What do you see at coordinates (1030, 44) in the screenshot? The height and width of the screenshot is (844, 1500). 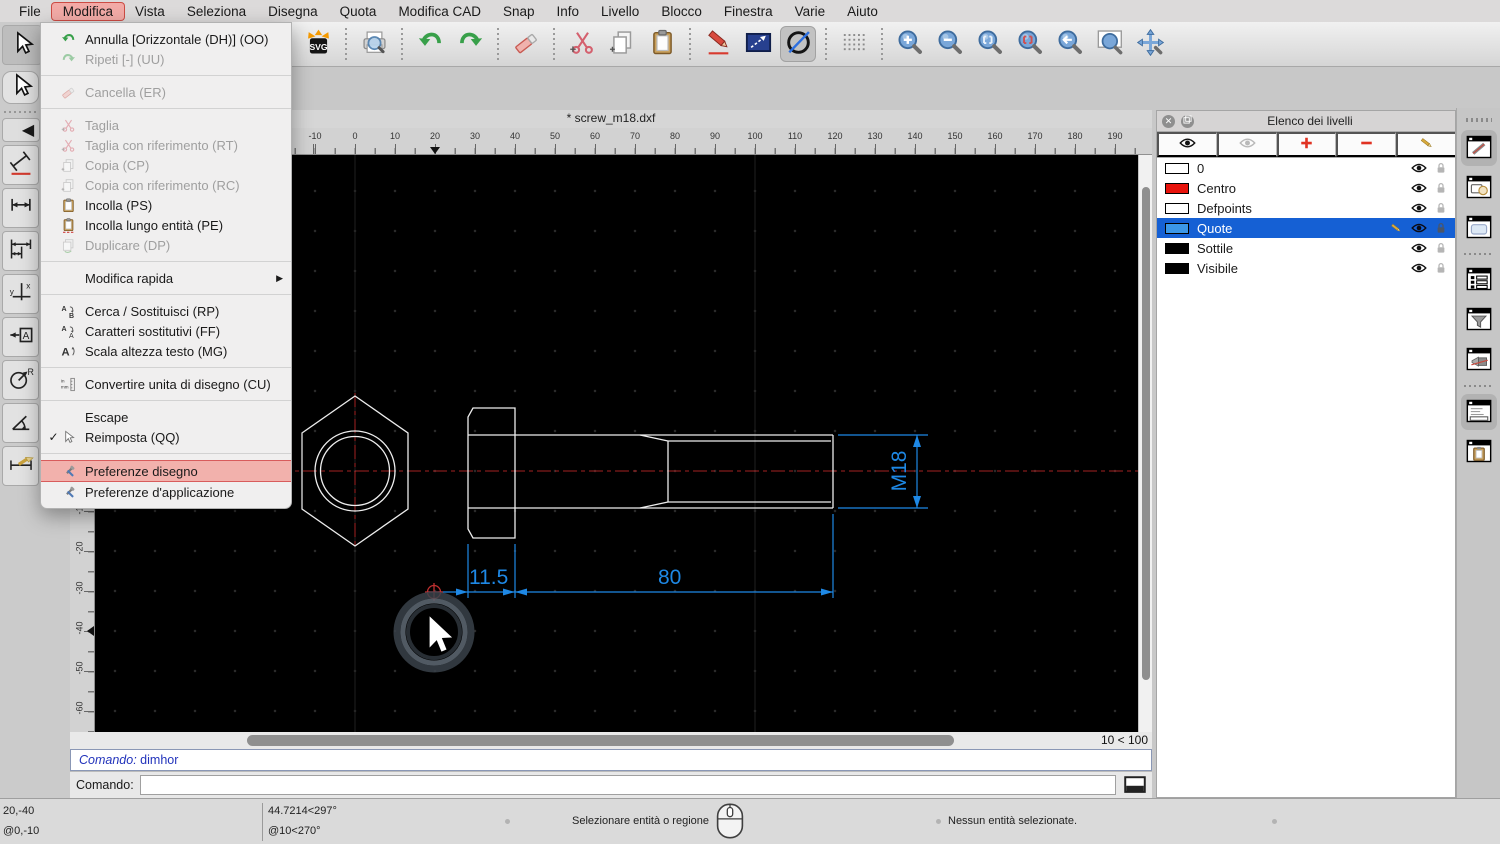 I see `zoom-previous-button` at bounding box center [1030, 44].